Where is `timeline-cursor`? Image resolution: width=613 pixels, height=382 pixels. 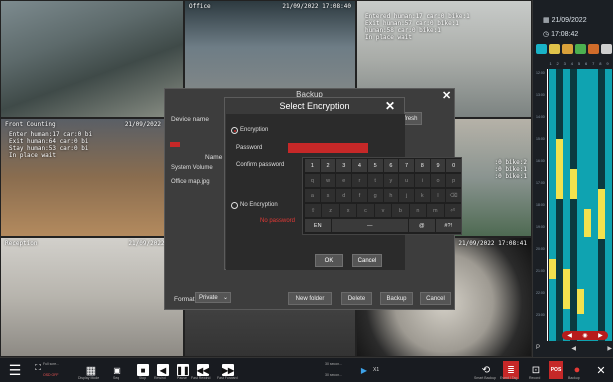
timeline-cursor is located at coordinates (547, 205).